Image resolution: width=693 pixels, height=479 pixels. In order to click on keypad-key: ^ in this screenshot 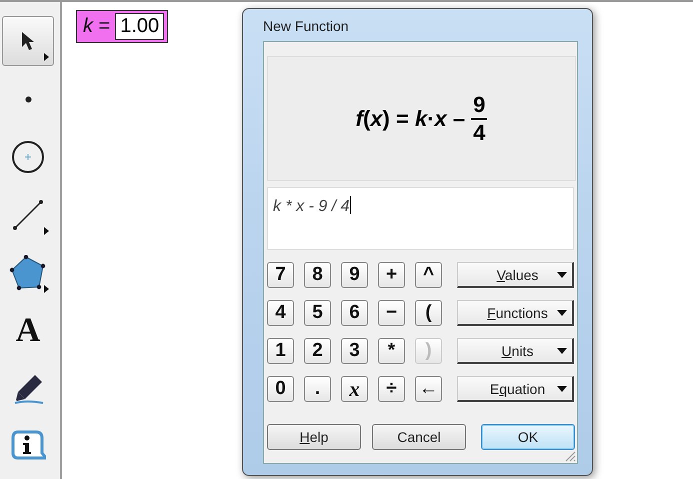, I will do `click(428, 275)`.